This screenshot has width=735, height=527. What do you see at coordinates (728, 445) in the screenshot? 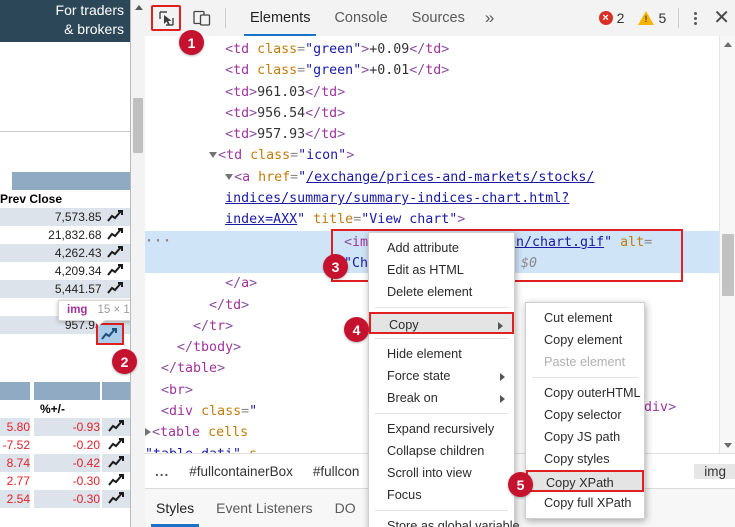
I see `scroll-down-icon` at bounding box center [728, 445].